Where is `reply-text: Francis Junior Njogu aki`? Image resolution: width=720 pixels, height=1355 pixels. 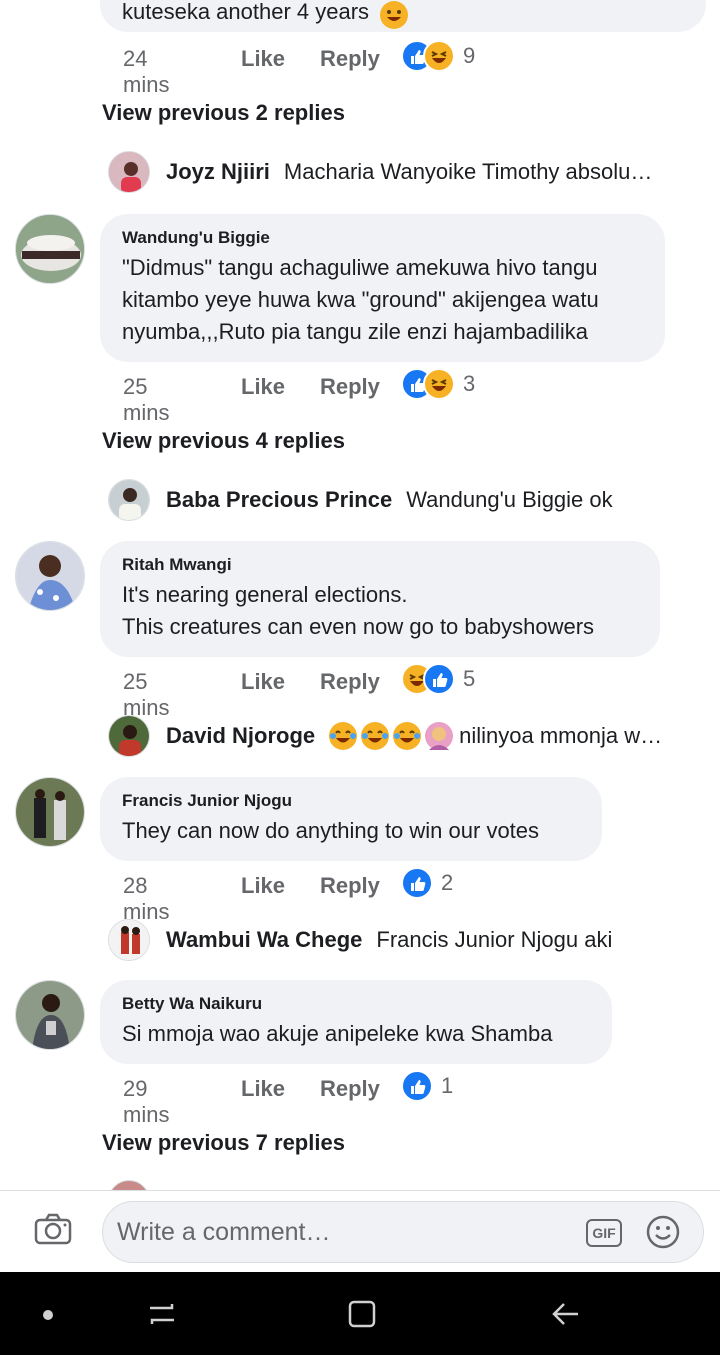
reply-text: Francis Junior Njogu aki is located at coordinates (494, 939).